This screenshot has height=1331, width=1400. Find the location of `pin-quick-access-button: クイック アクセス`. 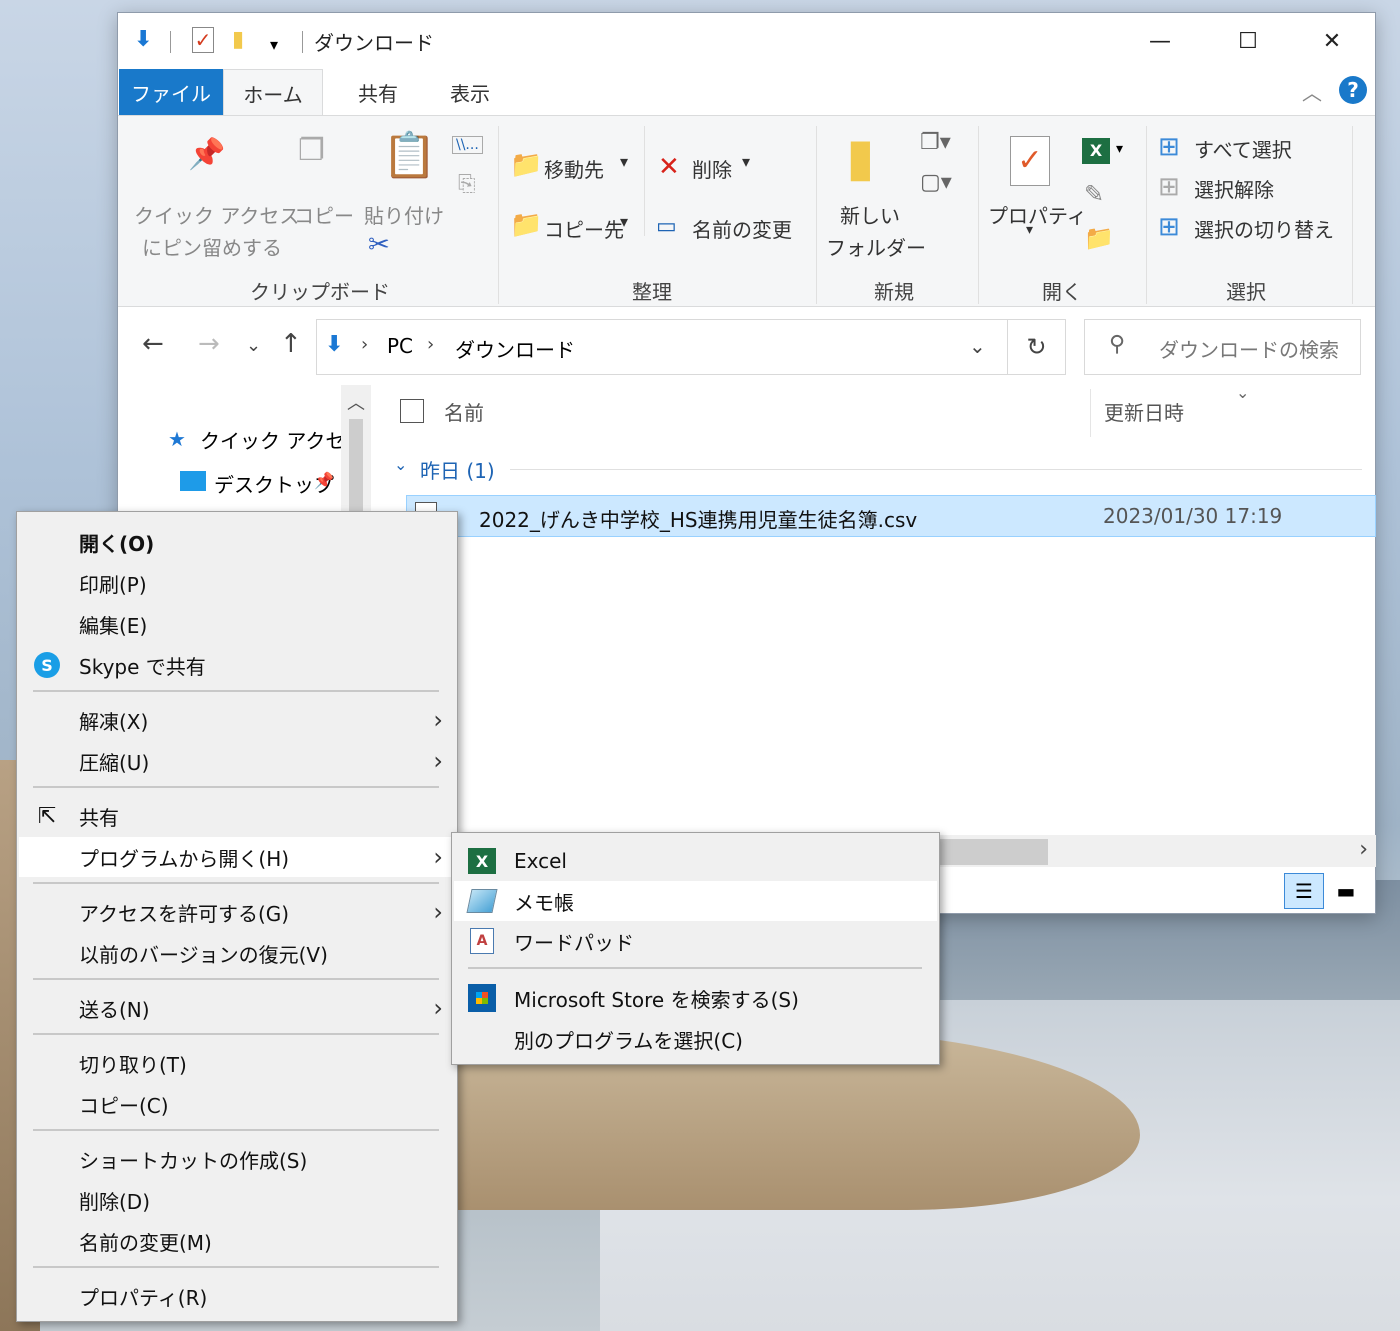

pin-quick-access-button: クイック アクセス is located at coordinates (216, 214).